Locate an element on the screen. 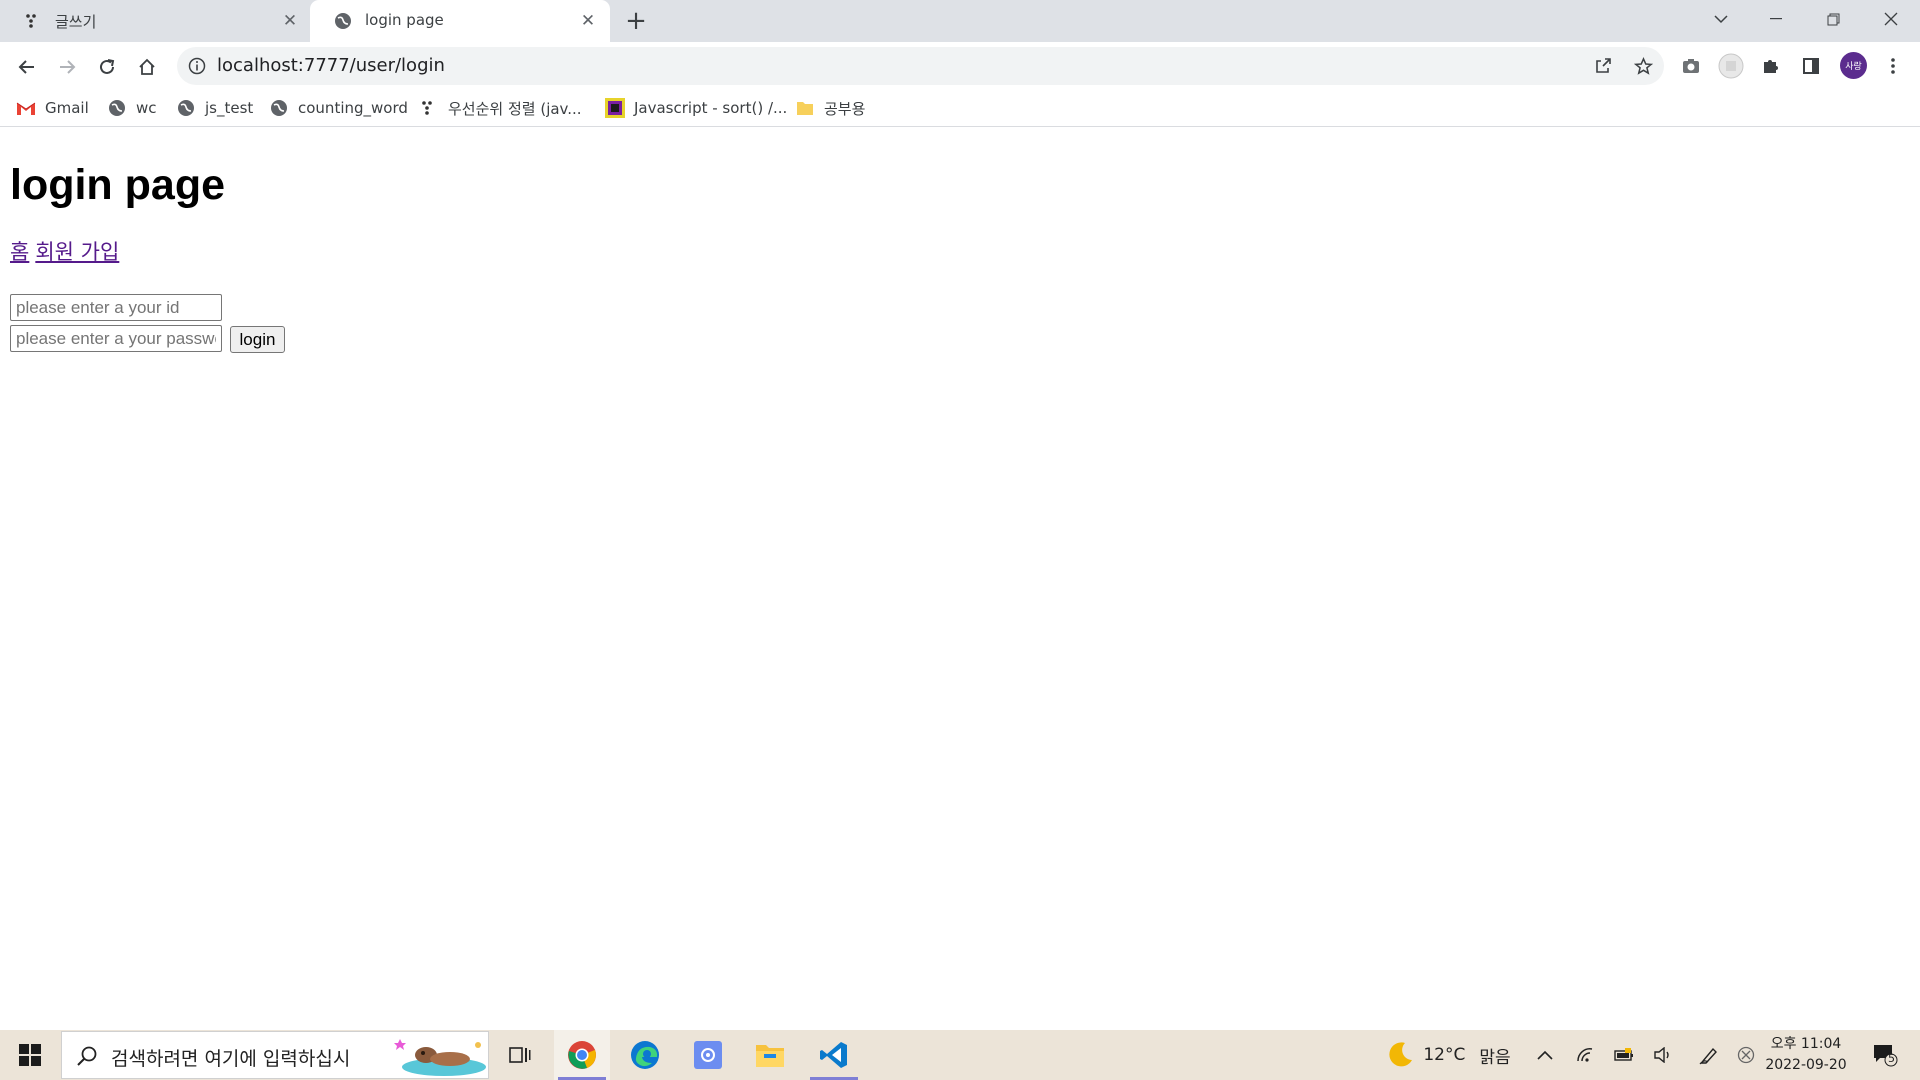 This screenshot has width=1920, height=1080. restore-button is located at coordinates (1833, 19).